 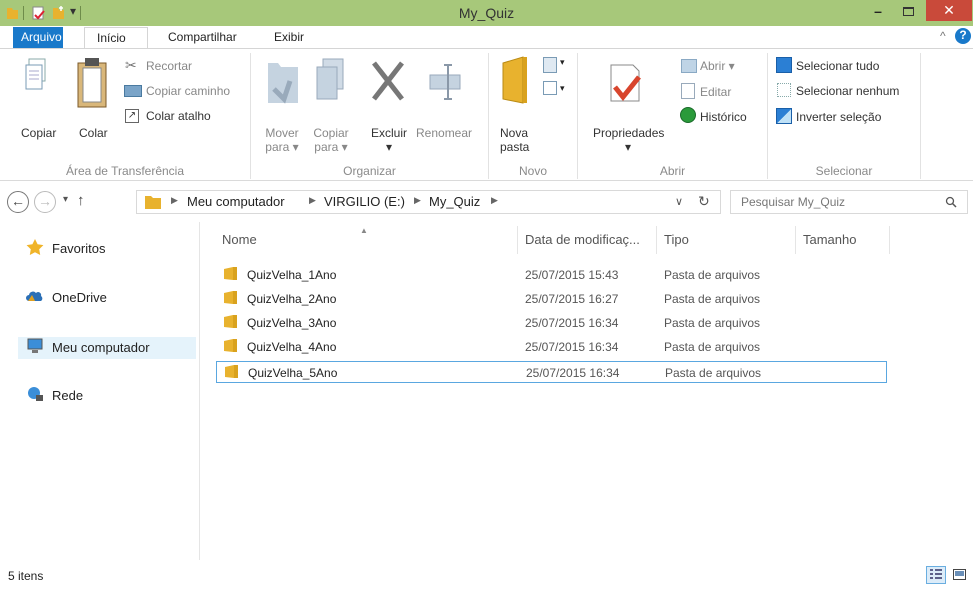 I want to click on new-folder-button: Nova pasta, so click(x=514, y=140).